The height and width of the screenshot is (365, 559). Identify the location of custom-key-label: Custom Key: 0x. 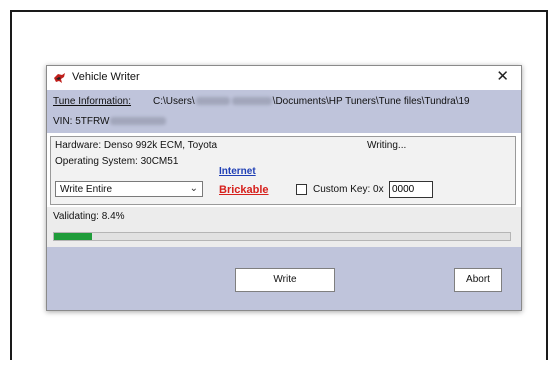
(348, 189).